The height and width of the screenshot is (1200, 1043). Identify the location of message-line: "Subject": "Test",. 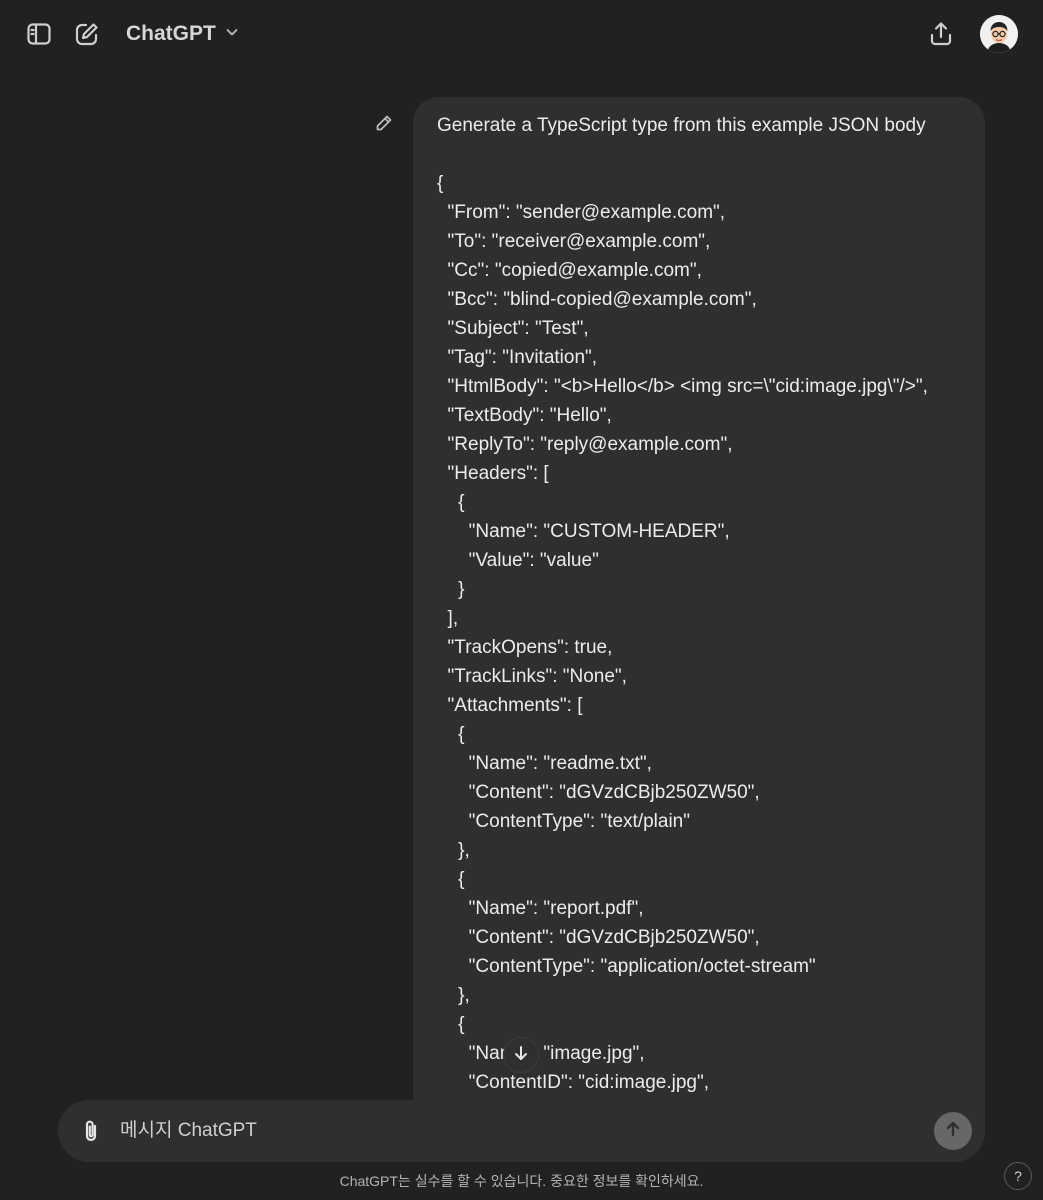
(513, 328).